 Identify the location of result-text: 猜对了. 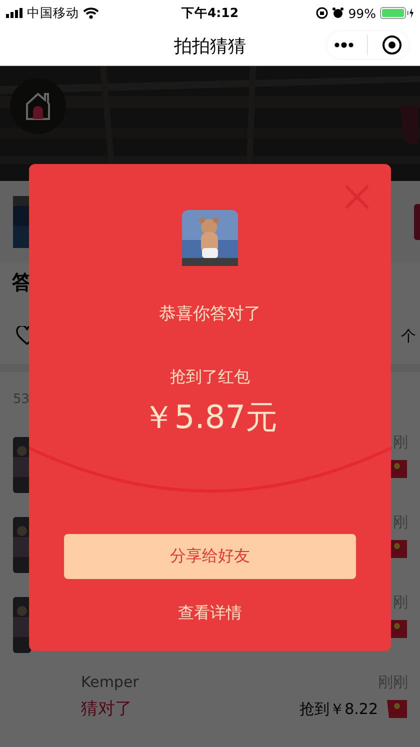
(107, 709).